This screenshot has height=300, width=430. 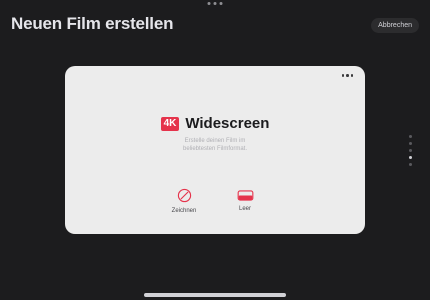 What do you see at coordinates (244, 209) in the screenshot?
I see `empty-option-label: Leer` at bounding box center [244, 209].